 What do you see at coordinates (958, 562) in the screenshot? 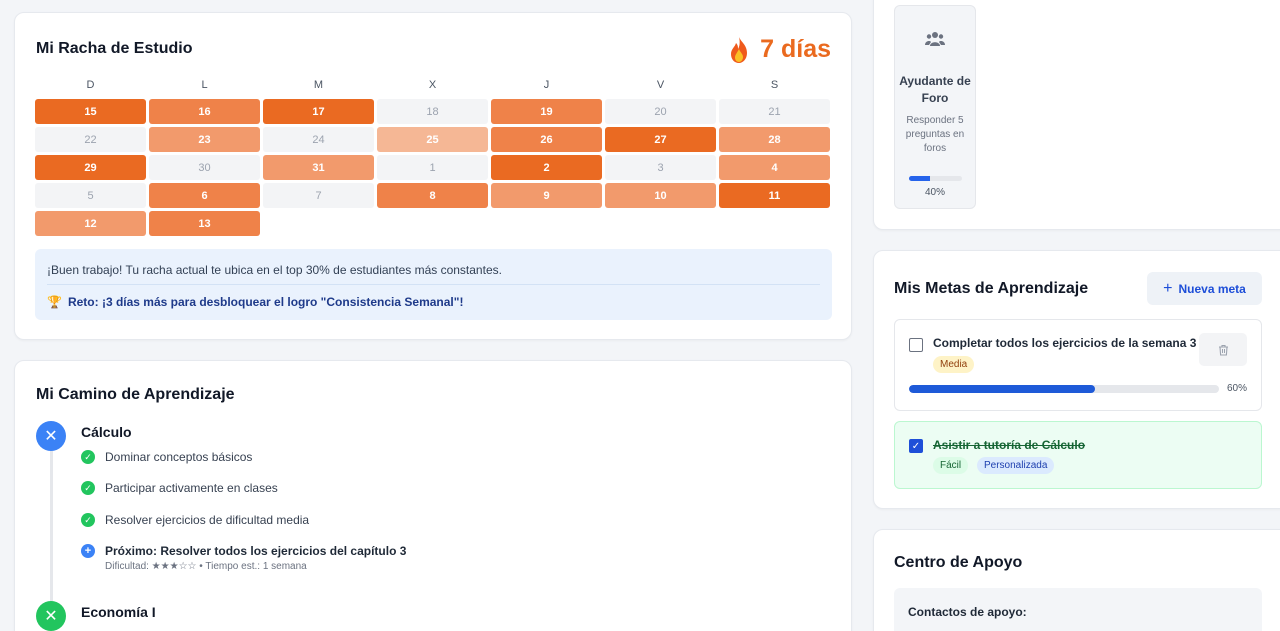
I see `support-title: Centro de Apoyo` at bounding box center [958, 562].